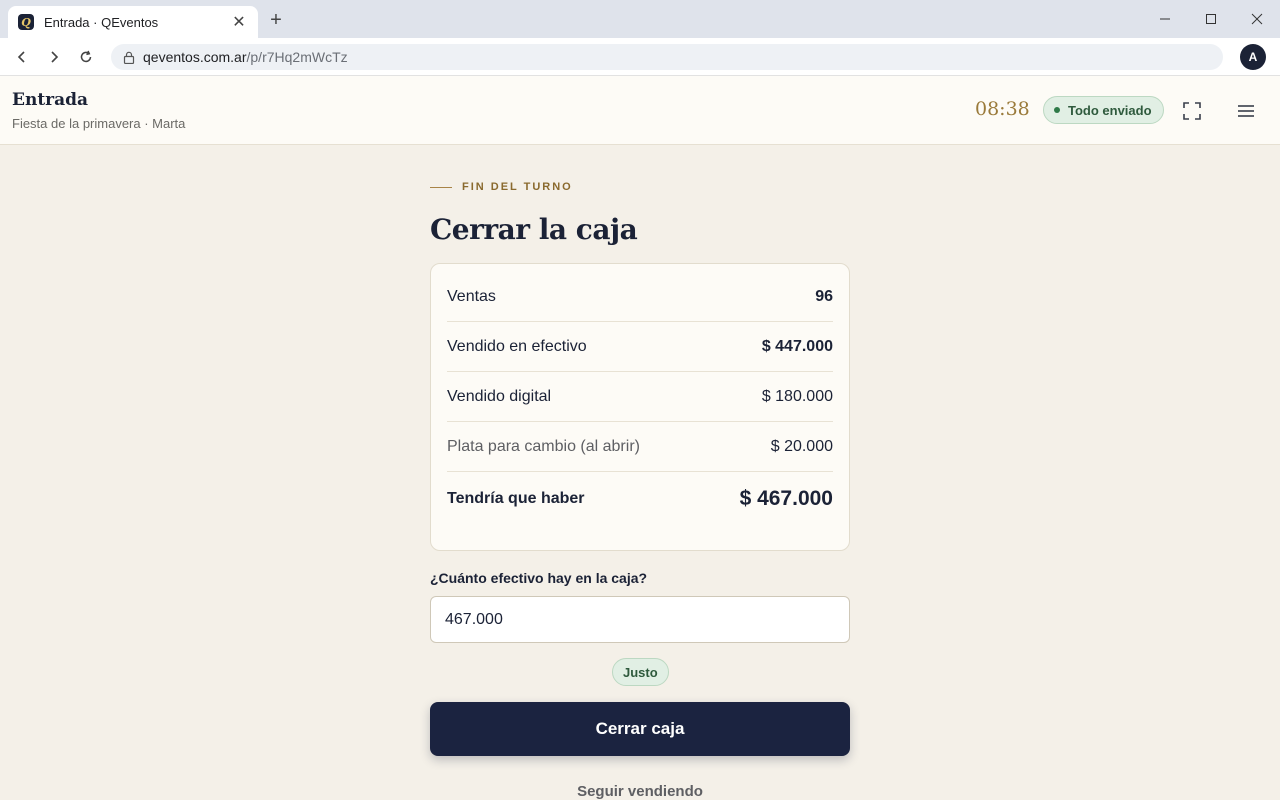  What do you see at coordinates (667, 57) in the screenshot?
I see `address-bar: qeventos.com.ar/p/r7Hq2mWcTz` at bounding box center [667, 57].